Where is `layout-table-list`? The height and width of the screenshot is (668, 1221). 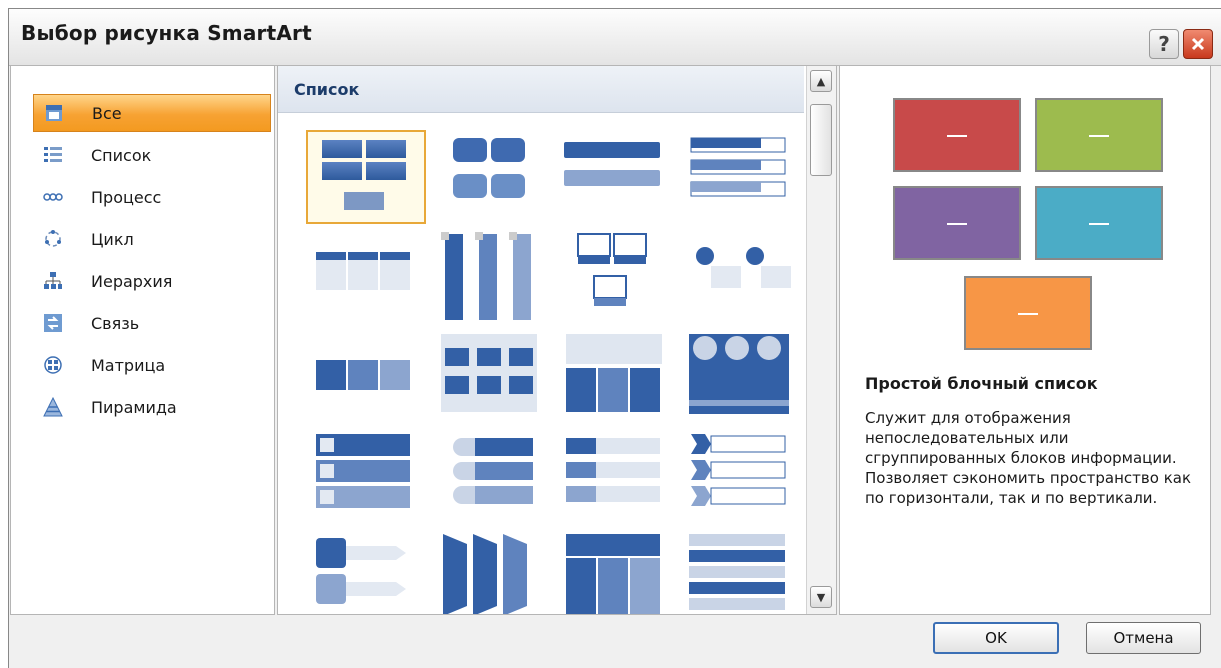
layout-table-list is located at coordinates (491, 377).